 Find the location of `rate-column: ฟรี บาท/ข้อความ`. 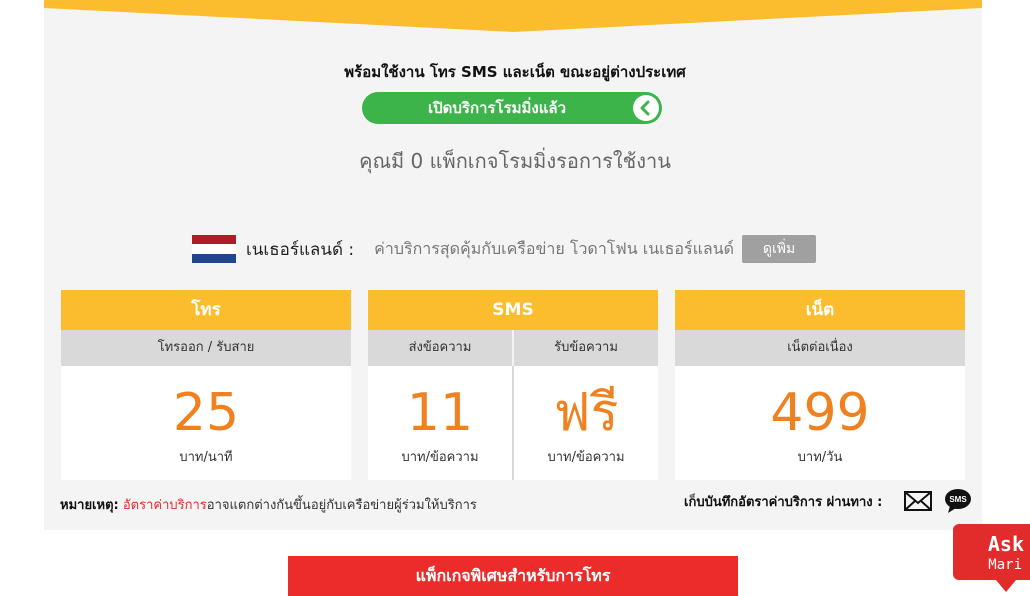

rate-column: ฟรี บาท/ข้อความ is located at coordinates (585, 423).